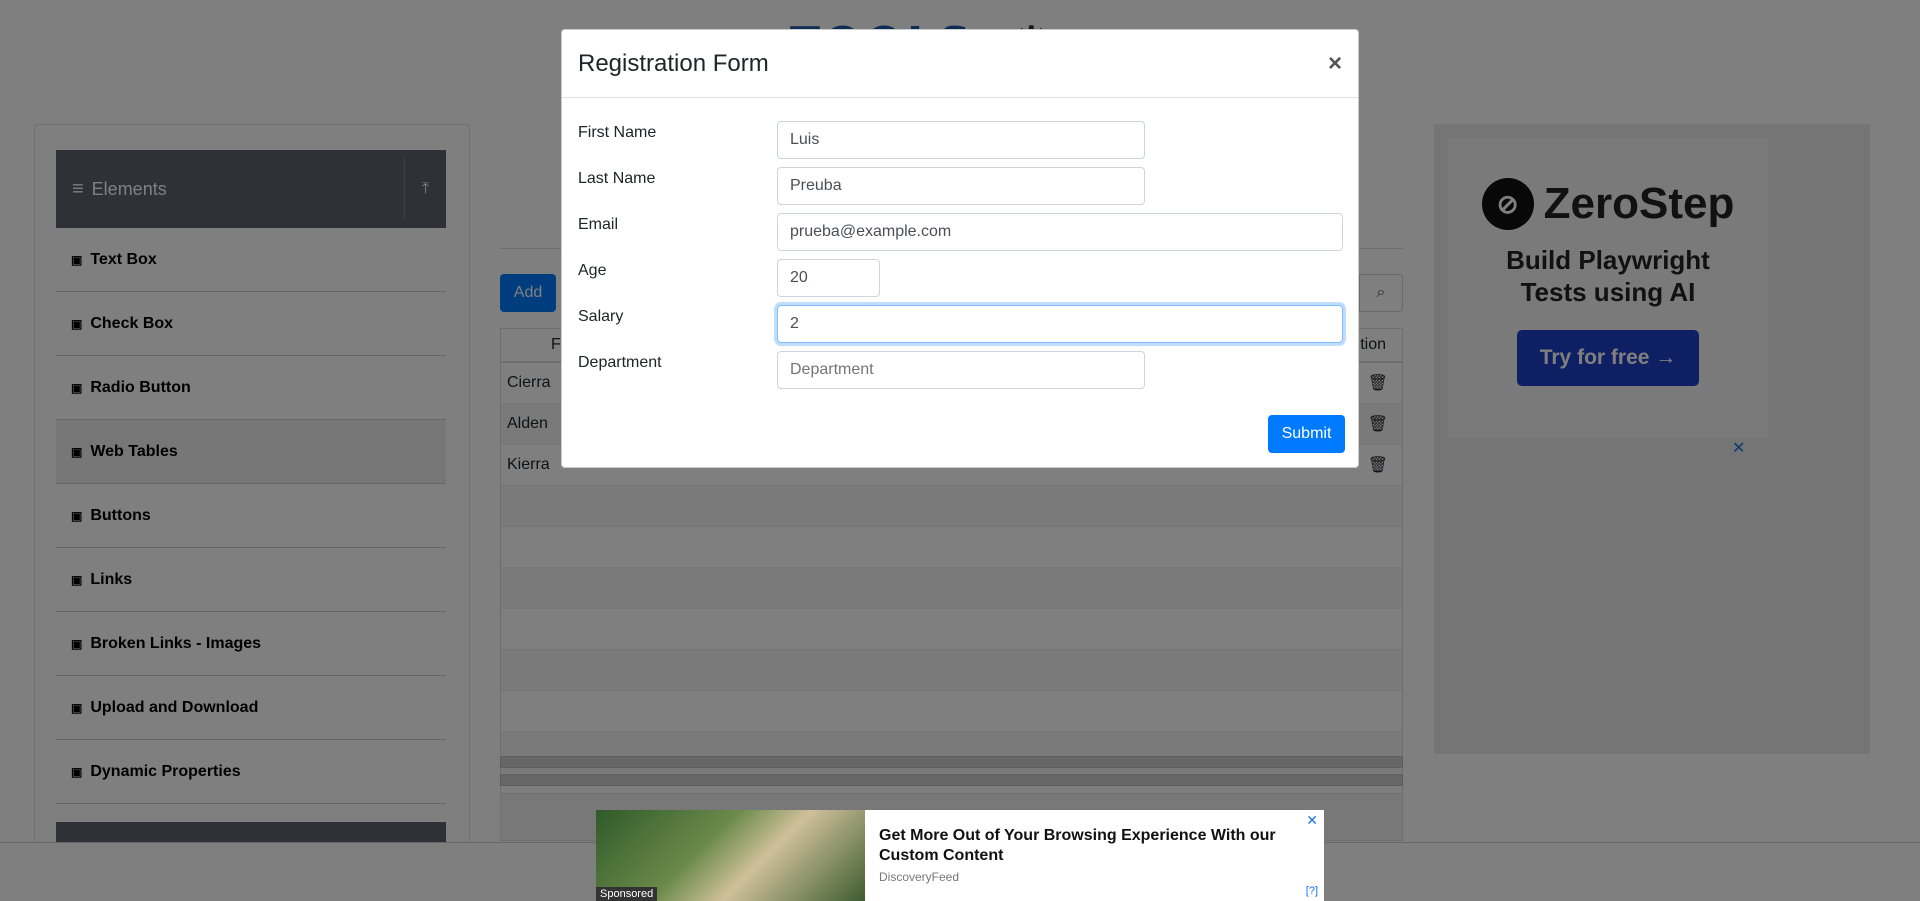 Image resolution: width=1920 pixels, height=901 pixels. Describe the element at coordinates (828, 278) in the screenshot. I see `age-input` at that location.